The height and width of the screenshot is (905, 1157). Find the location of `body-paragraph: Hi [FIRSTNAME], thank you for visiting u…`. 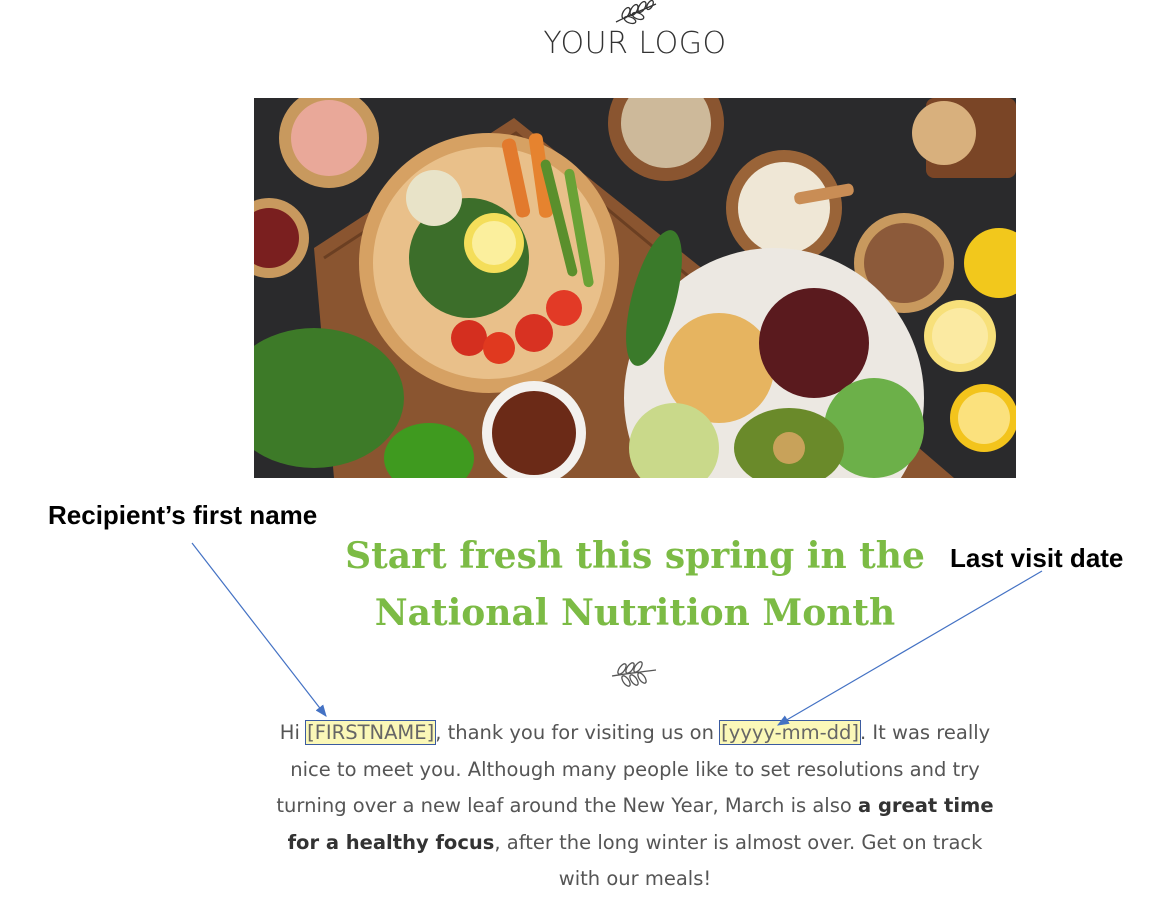

body-paragraph: Hi [FIRSTNAME], thank you for visiting u… is located at coordinates (635, 806).